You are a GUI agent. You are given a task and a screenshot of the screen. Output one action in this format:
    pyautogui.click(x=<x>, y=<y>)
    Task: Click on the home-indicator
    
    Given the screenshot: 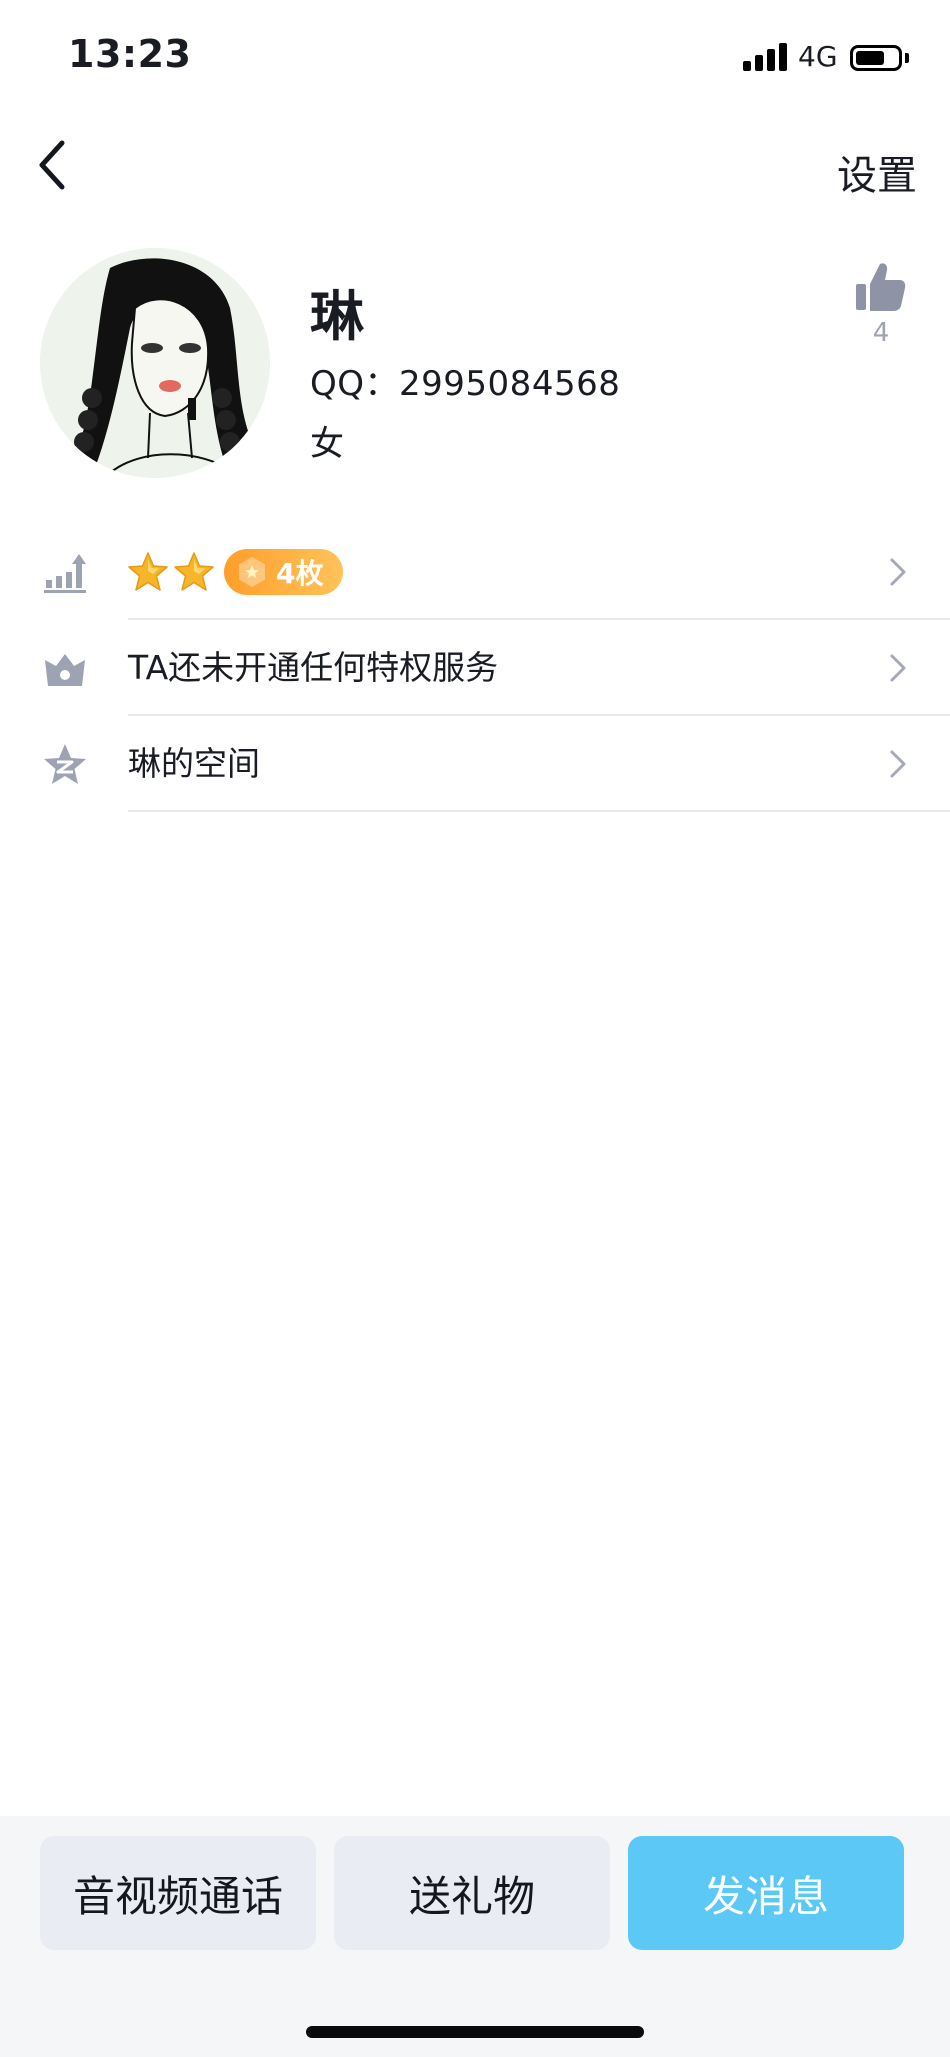 What is the action you would take?
    pyautogui.click(x=475, y=2032)
    